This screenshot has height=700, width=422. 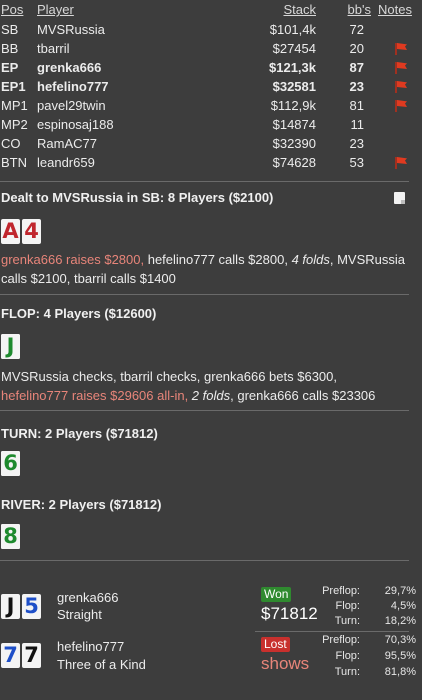 I want to click on table-row: CO RamAC77 $32390 23, so click(x=211, y=143).